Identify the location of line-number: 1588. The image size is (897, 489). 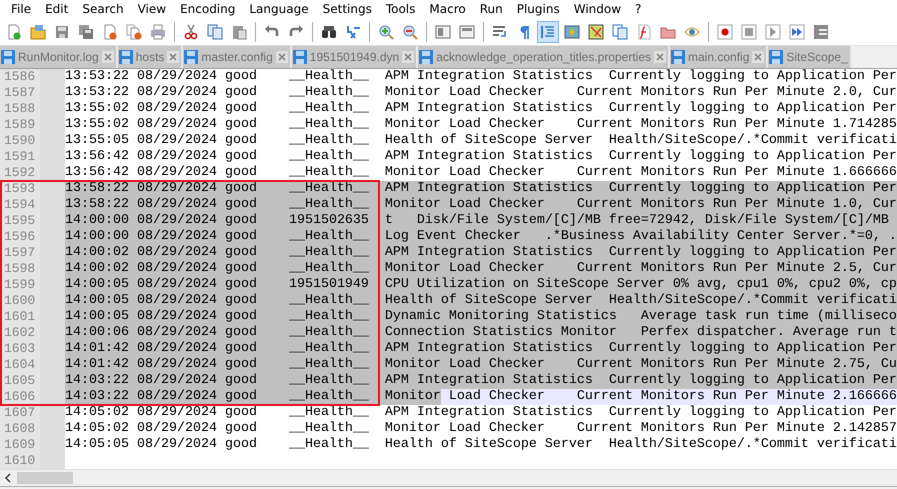
(19, 109).